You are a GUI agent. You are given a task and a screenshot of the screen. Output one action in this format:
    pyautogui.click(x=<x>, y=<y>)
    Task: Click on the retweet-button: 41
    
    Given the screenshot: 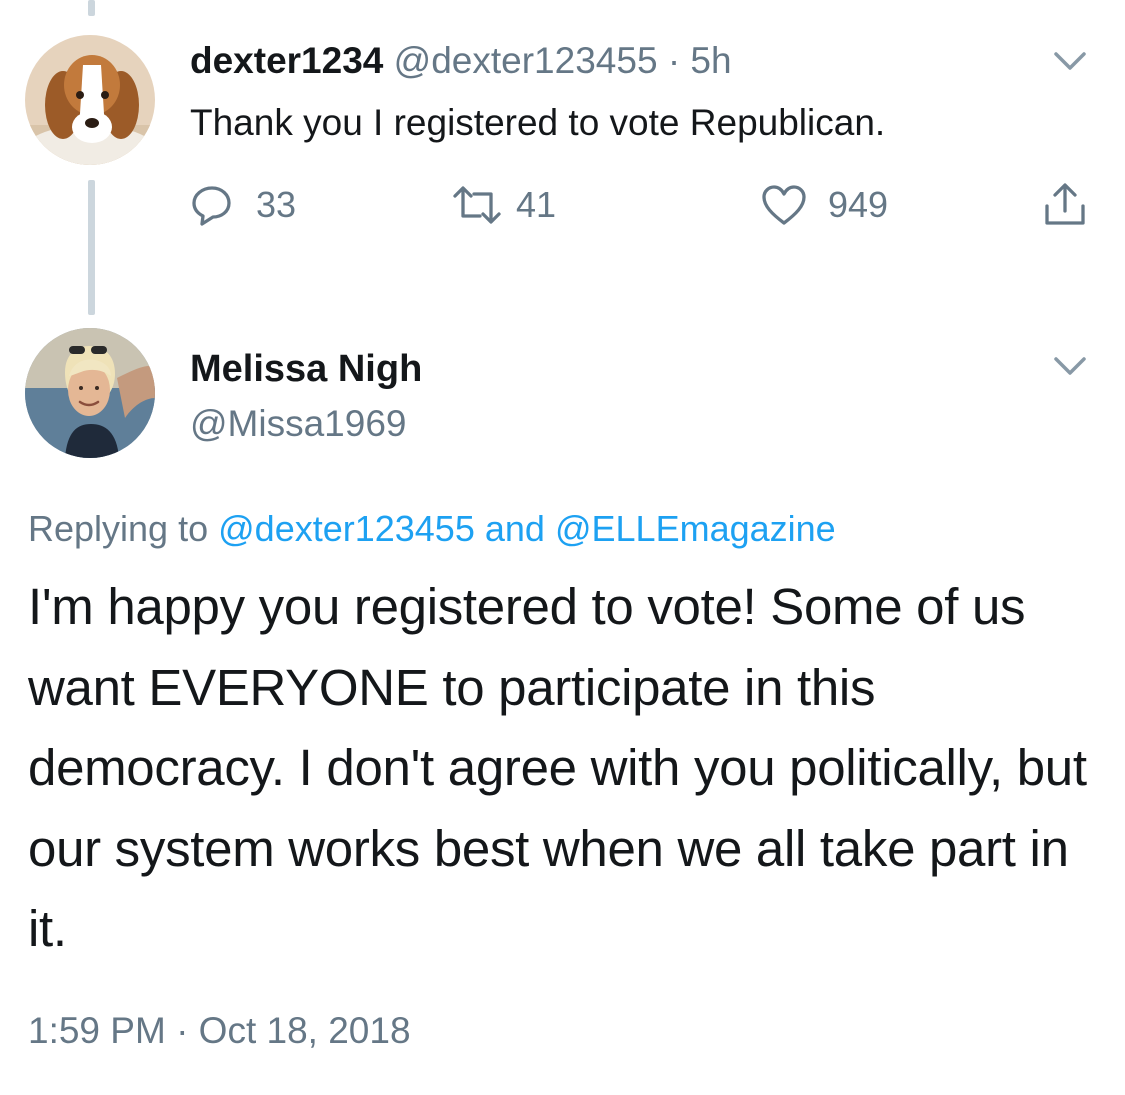 What is the action you would take?
    pyautogui.click(x=504, y=205)
    